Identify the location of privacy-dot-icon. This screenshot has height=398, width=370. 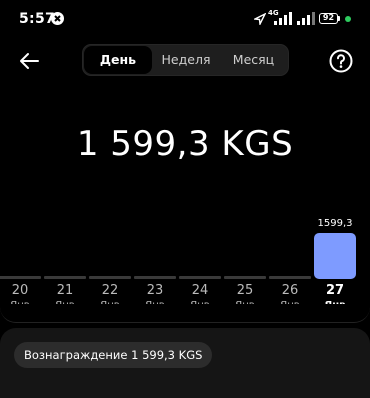
(348, 19).